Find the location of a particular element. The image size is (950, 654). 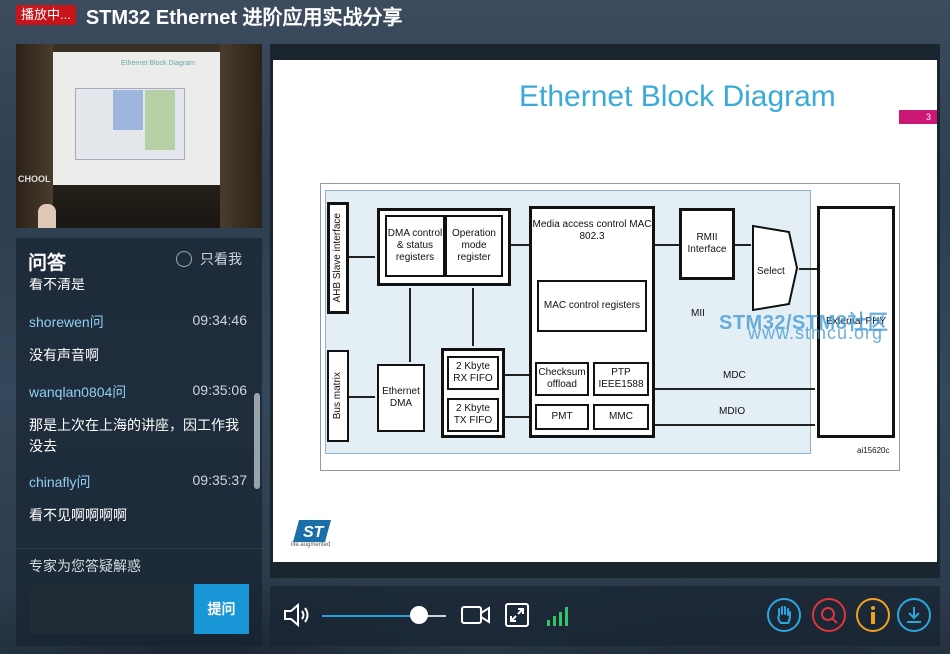

list-item: wanqlan0804问 09:35:06 那是上次在上海的讲座，因工作我没去 is located at coordinates (138, 419).